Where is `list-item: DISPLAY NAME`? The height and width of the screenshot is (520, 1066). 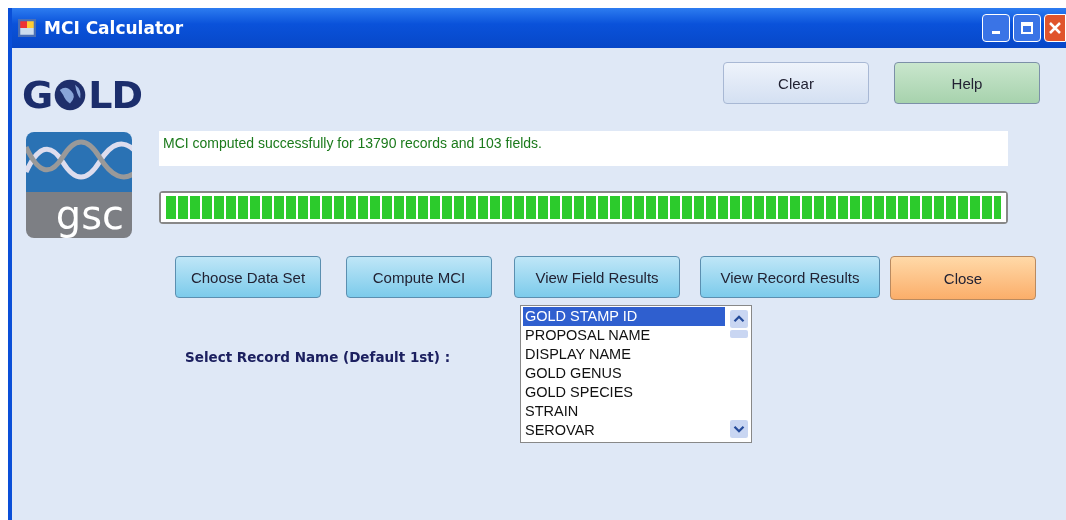
list-item: DISPLAY NAME is located at coordinates (624, 354).